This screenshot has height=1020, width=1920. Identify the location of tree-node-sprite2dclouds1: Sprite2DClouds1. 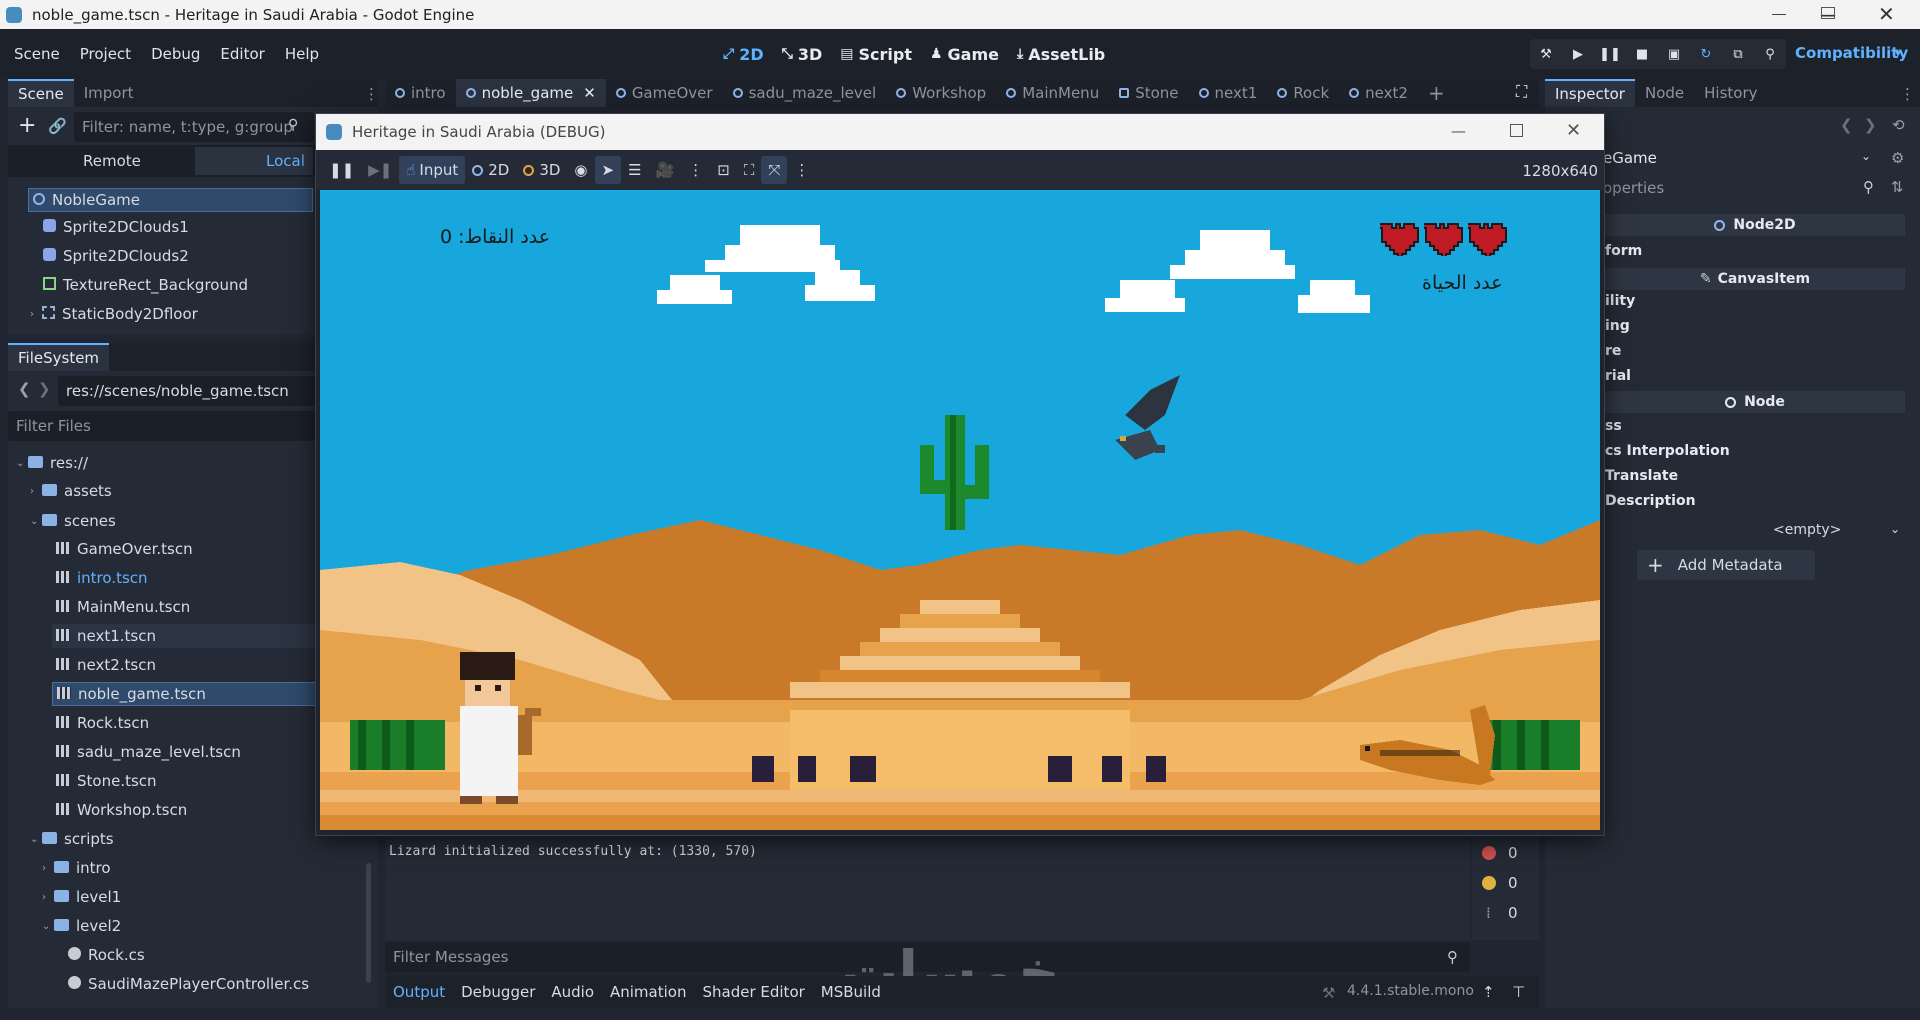
(116, 227).